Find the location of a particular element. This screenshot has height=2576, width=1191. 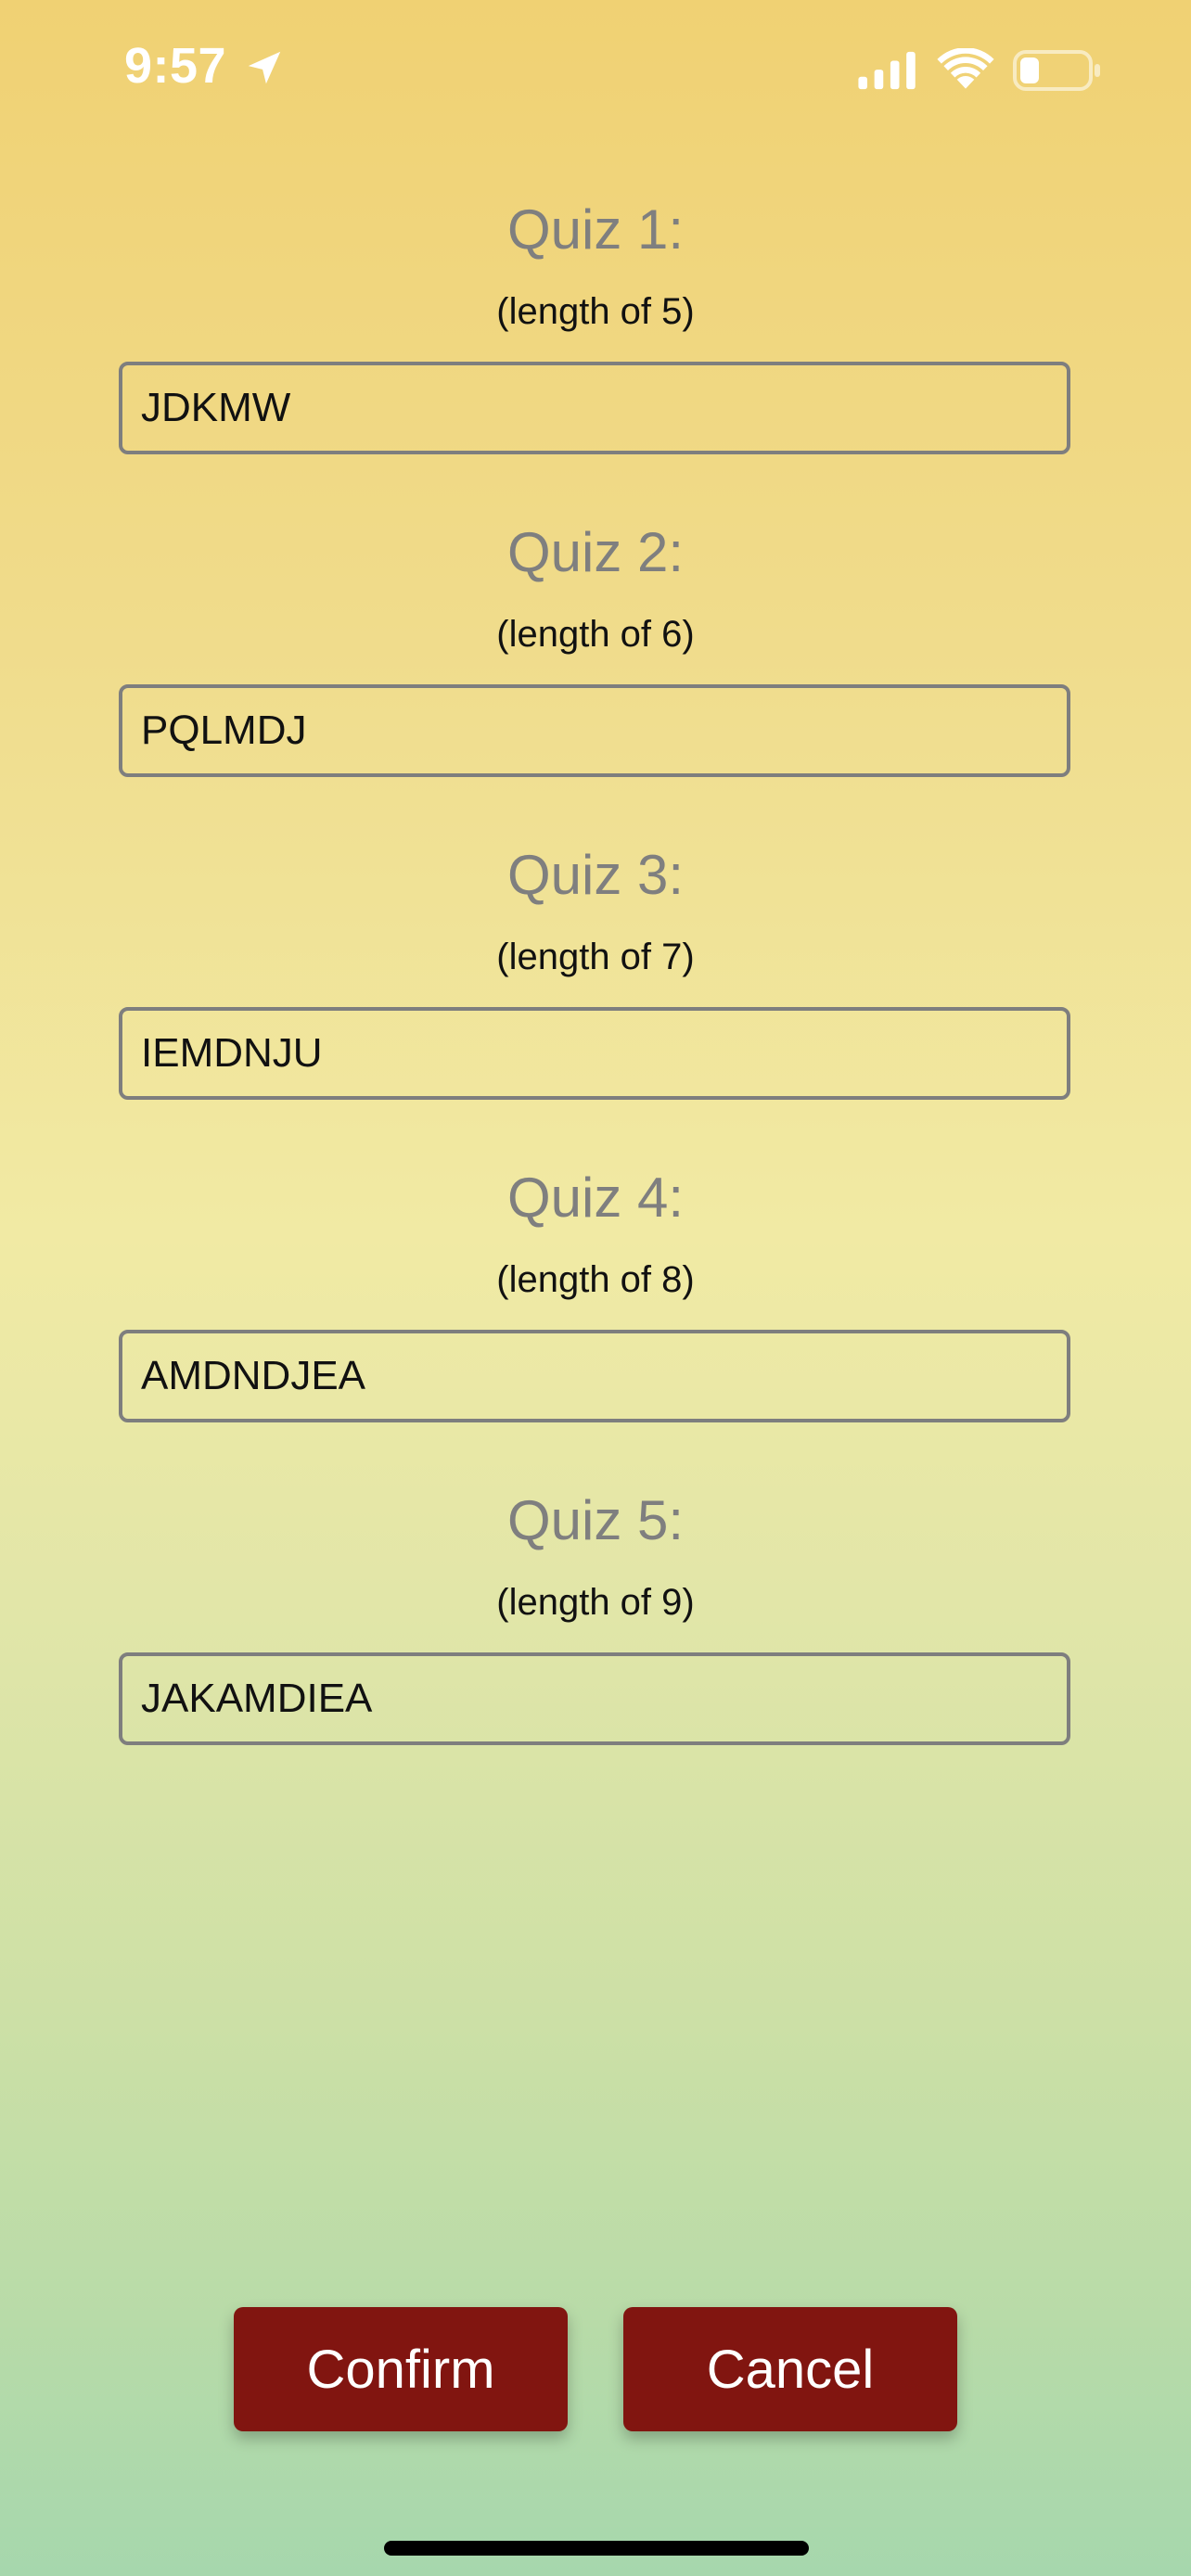

location-arrow-icon is located at coordinates (264, 67).